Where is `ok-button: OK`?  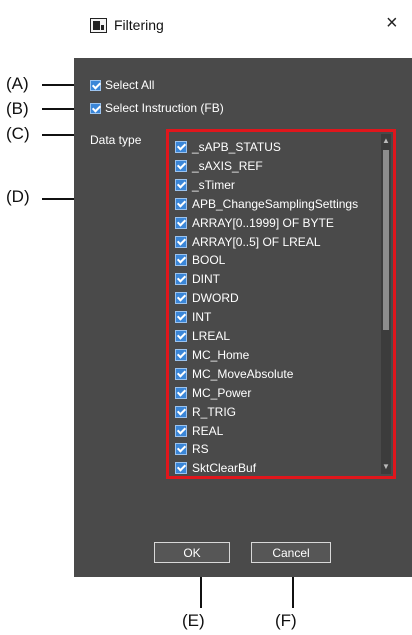
ok-button: OK is located at coordinates (192, 552).